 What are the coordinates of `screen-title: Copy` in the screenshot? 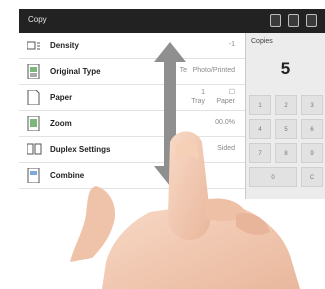 It's located at (37, 19).